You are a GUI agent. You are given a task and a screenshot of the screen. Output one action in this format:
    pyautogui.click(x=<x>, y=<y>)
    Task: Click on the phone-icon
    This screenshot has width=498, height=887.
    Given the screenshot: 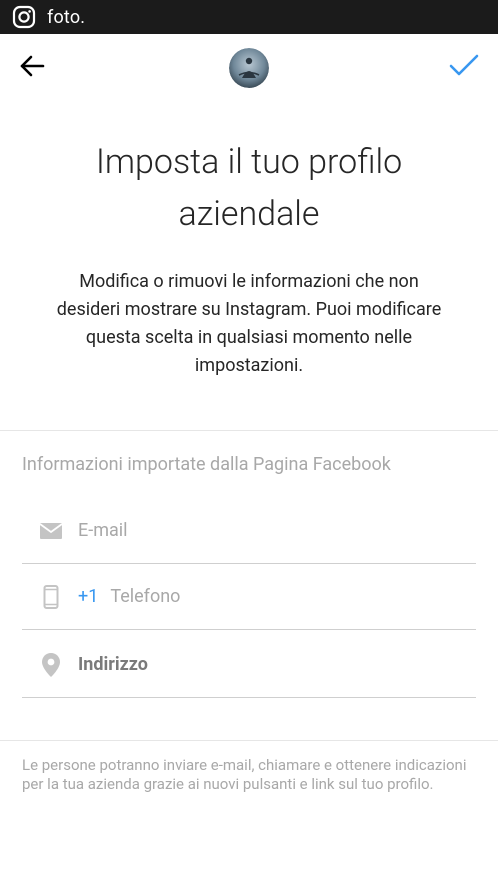 What is the action you would take?
    pyautogui.click(x=51, y=597)
    